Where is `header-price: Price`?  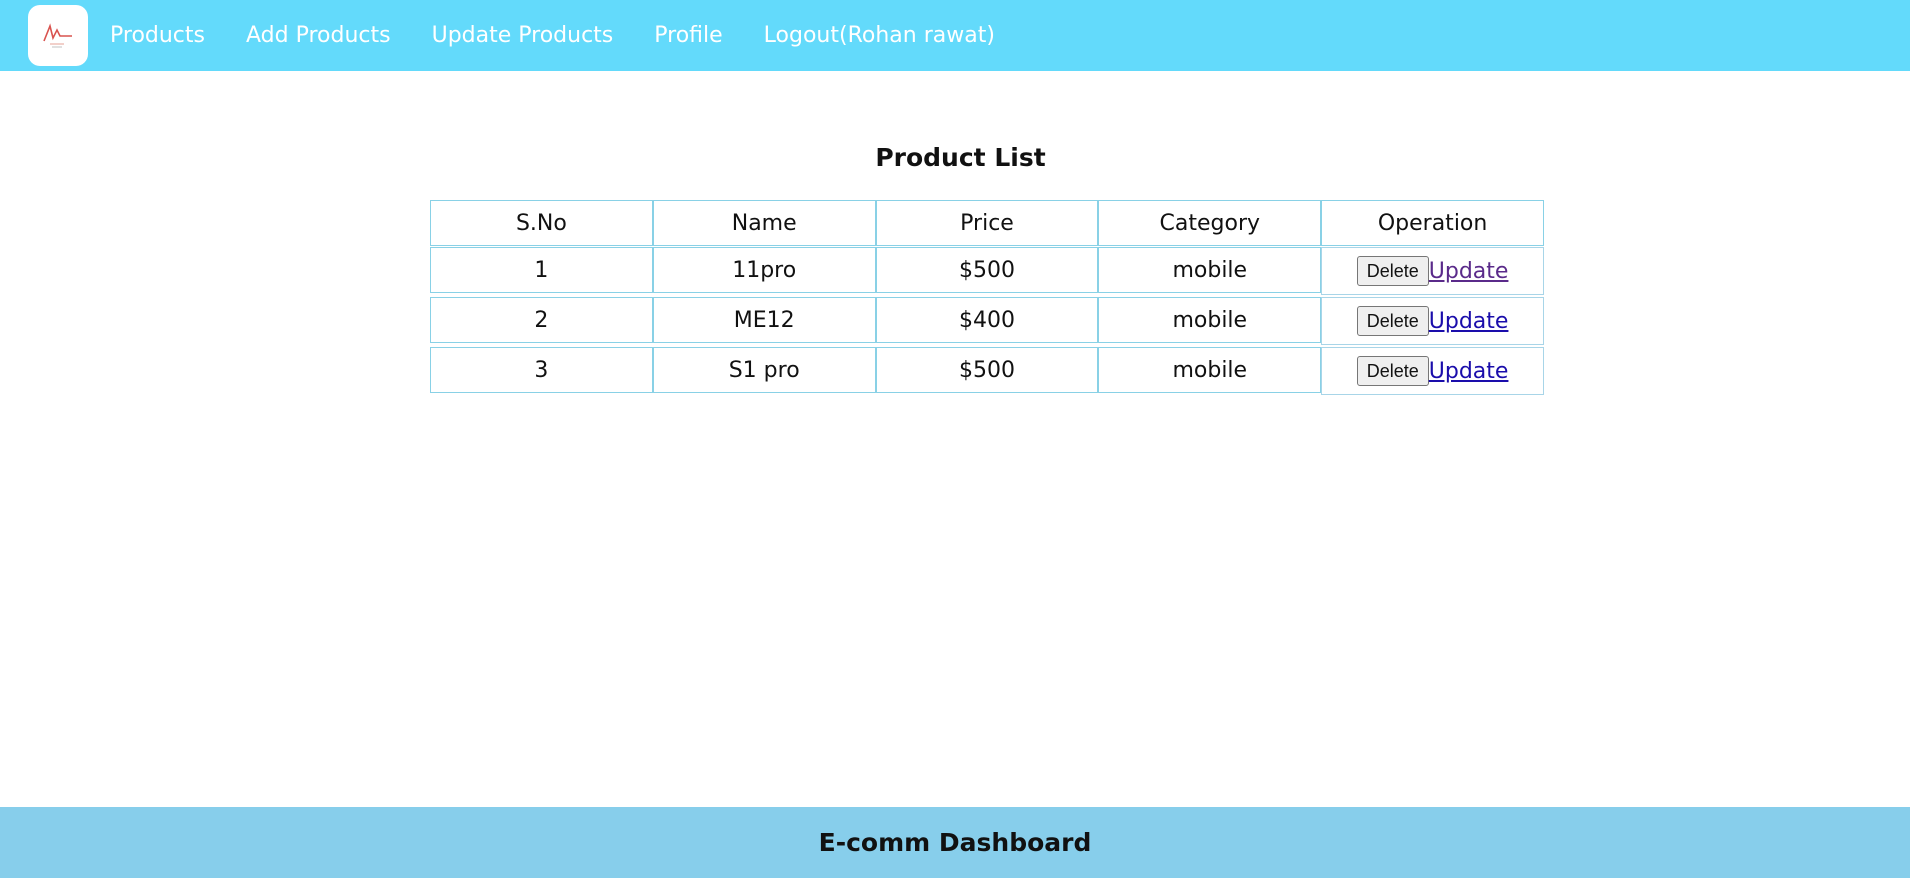
header-price: Price is located at coordinates (987, 223).